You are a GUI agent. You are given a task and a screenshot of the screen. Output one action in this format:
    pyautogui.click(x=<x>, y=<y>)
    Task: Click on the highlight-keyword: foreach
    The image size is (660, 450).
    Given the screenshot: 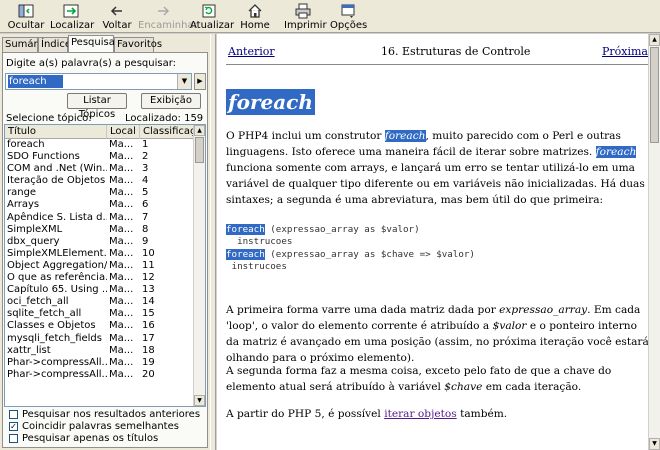 What is the action you would take?
    pyautogui.click(x=405, y=136)
    